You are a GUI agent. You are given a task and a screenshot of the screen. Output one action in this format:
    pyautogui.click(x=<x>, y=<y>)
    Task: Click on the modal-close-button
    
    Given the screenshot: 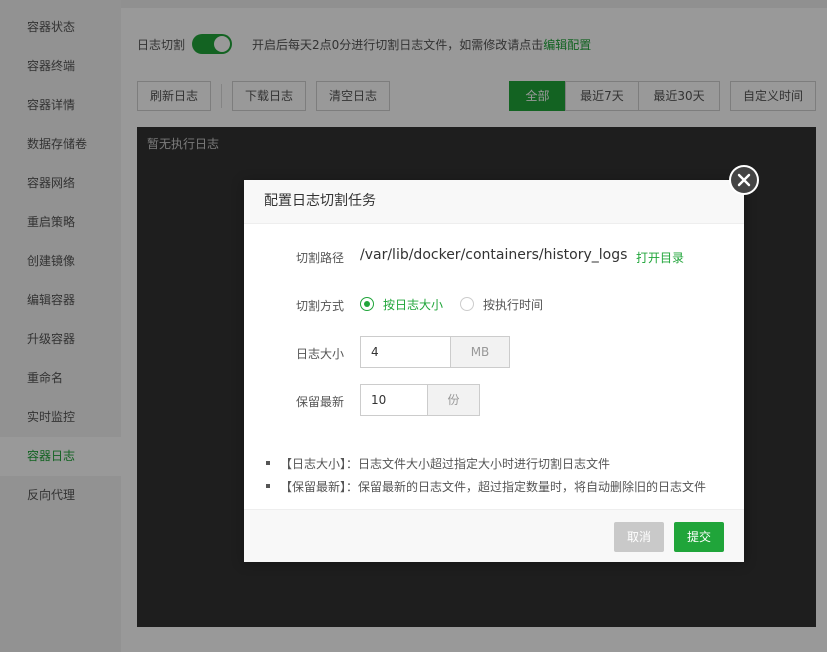 What is the action you would take?
    pyautogui.click(x=744, y=180)
    